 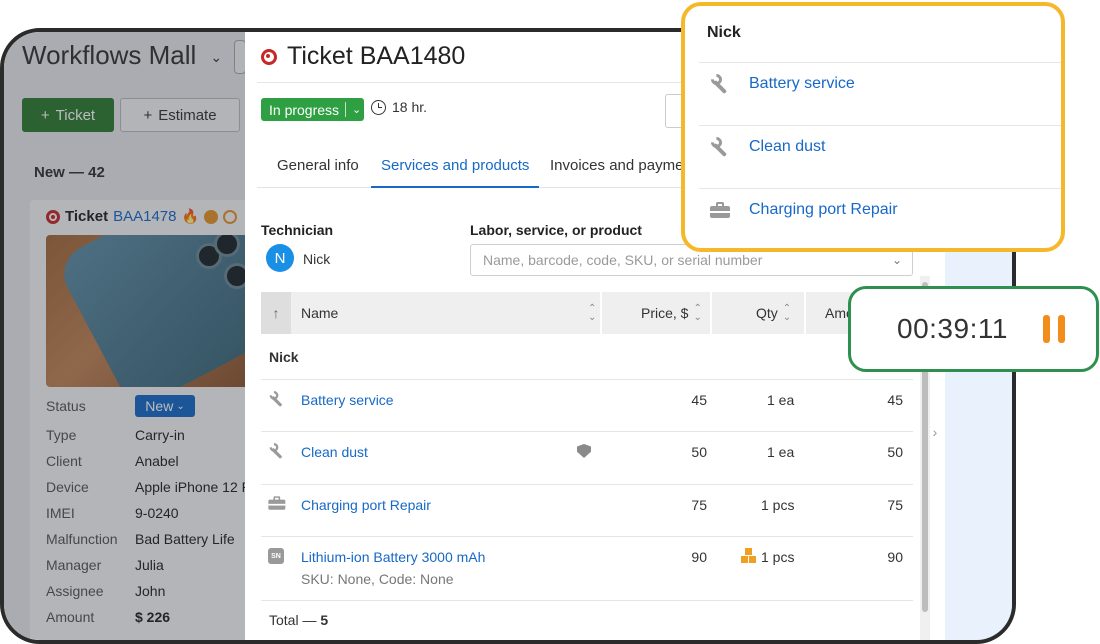 What do you see at coordinates (324, 620) in the screenshot?
I see `total-count: 5` at bounding box center [324, 620].